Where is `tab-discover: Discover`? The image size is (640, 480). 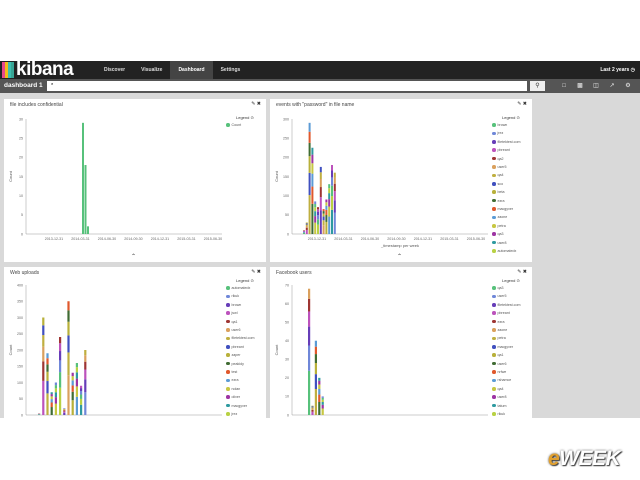
tab-discover: Discover is located at coordinates (114, 70).